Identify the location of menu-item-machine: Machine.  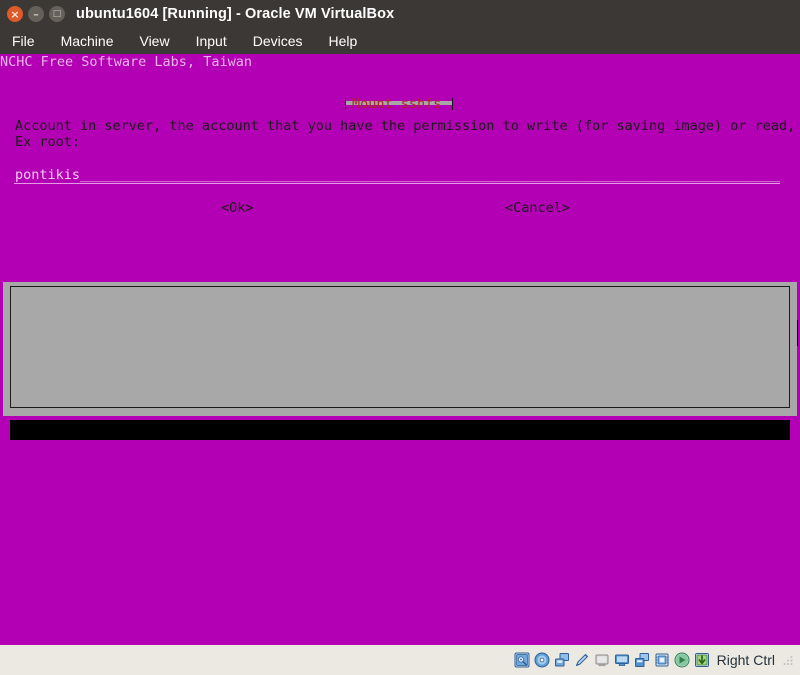
(94, 41).